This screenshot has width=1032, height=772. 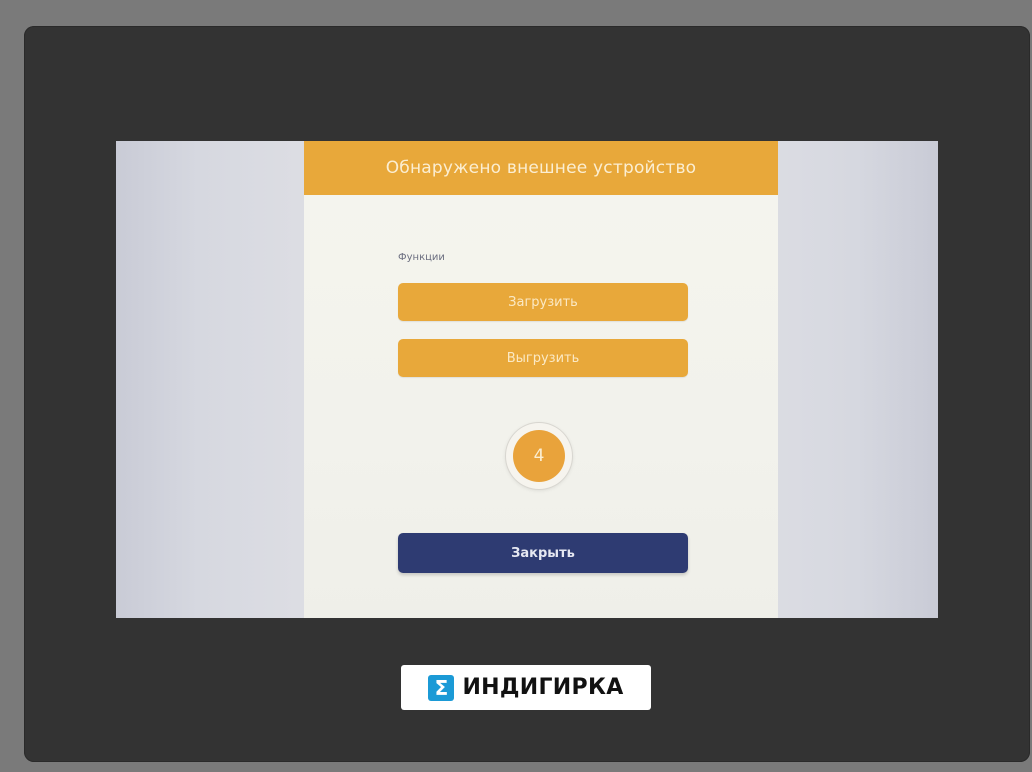 I want to click on dialog-title: Обнаружено внешнее устройство, so click(x=541, y=168).